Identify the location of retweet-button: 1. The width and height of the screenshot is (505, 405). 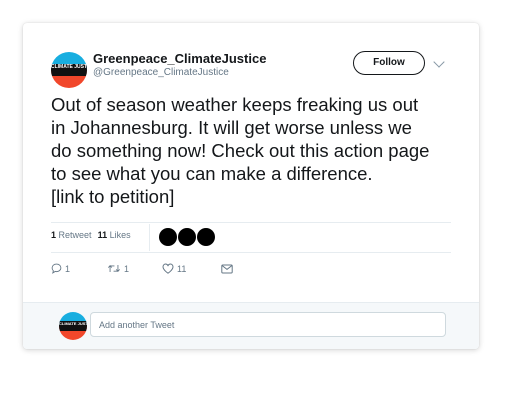
(118, 268).